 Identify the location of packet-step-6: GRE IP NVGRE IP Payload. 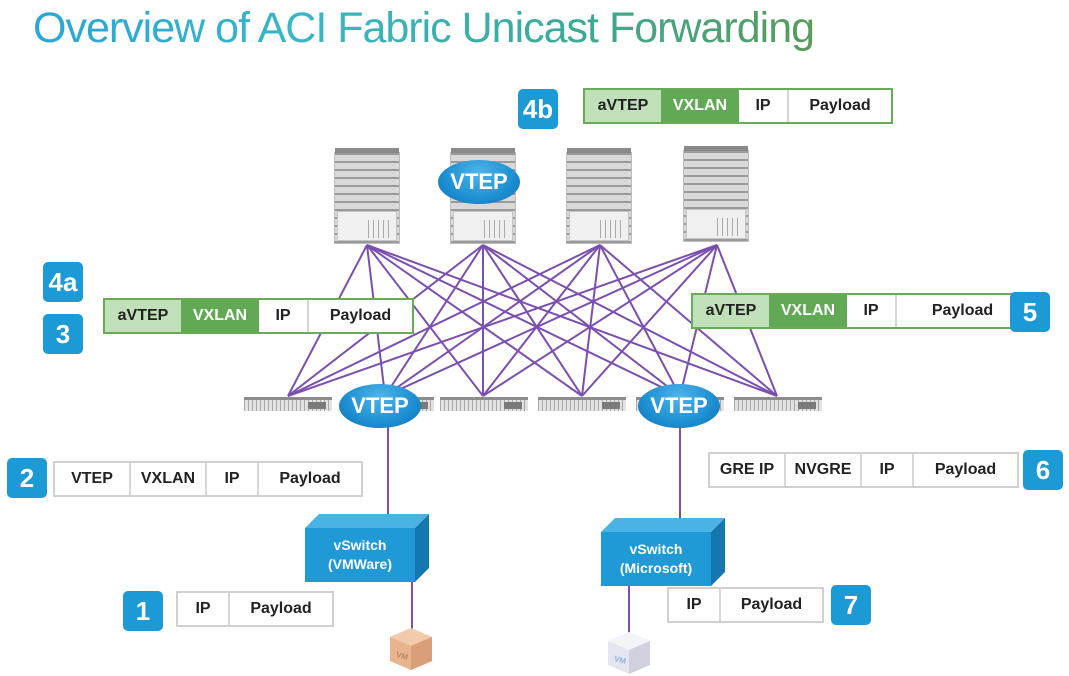
(863, 470).